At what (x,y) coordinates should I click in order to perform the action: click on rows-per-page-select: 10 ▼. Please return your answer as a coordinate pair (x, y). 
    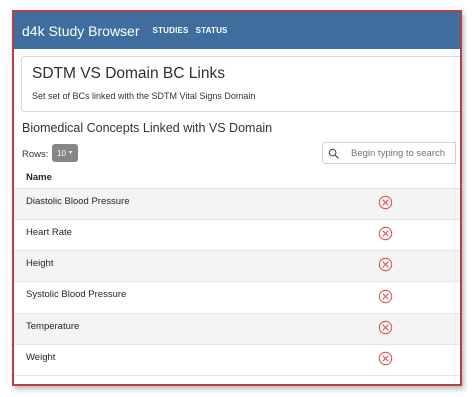
    Looking at the image, I should click on (65, 153).